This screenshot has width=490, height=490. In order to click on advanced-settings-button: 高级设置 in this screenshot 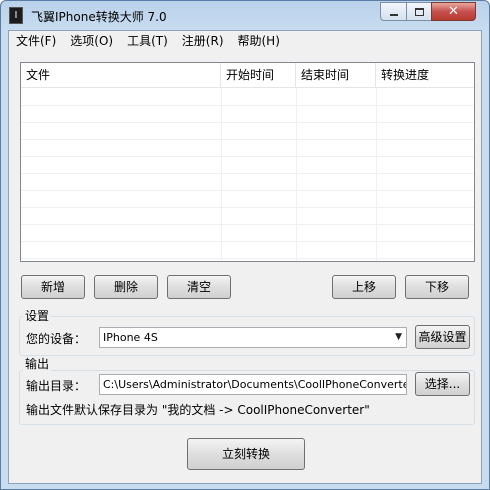, I will do `click(442, 337)`.